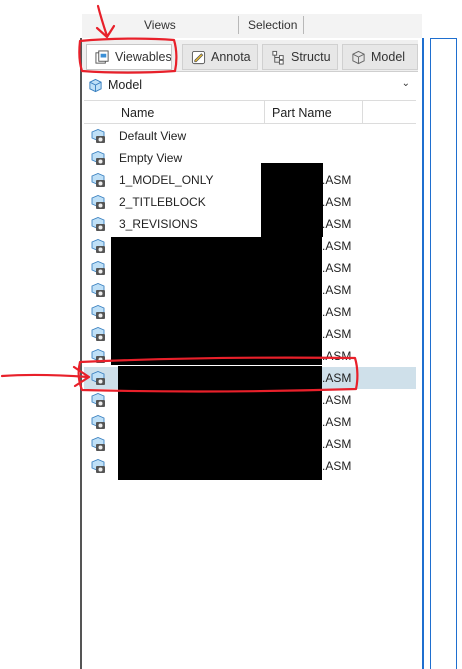 This screenshot has height=669, width=462. What do you see at coordinates (250, 85) in the screenshot?
I see `model-dropdown: Model ⌄` at bounding box center [250, 85].